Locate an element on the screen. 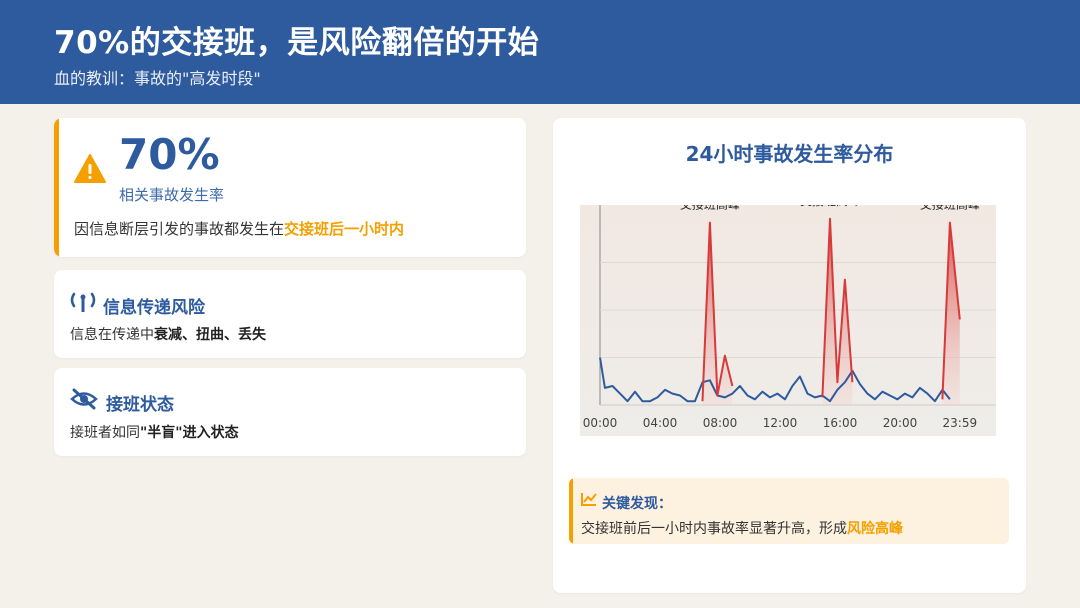 The image size is (1080, 608). finding-desc-highlight: 风险高峰 is located at coordinates (875, 529).